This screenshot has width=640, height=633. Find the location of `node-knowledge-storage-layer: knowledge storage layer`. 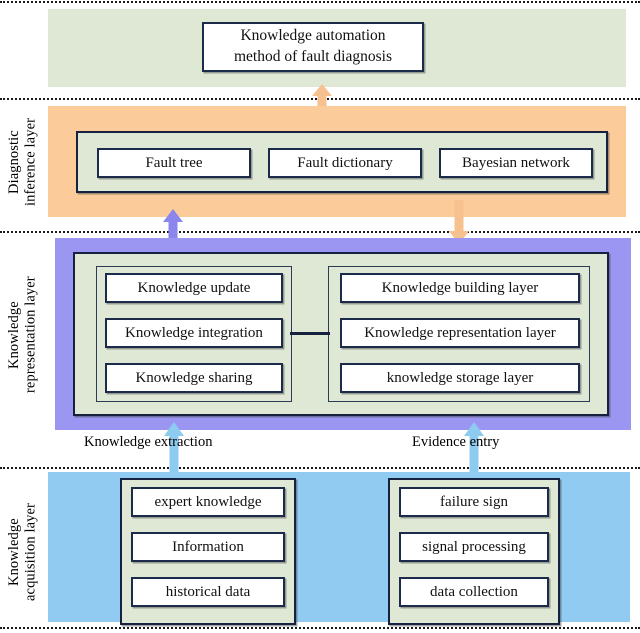

node-knowledge-storage-layer: knowledge storage layer is located at coordinates (460, 378).